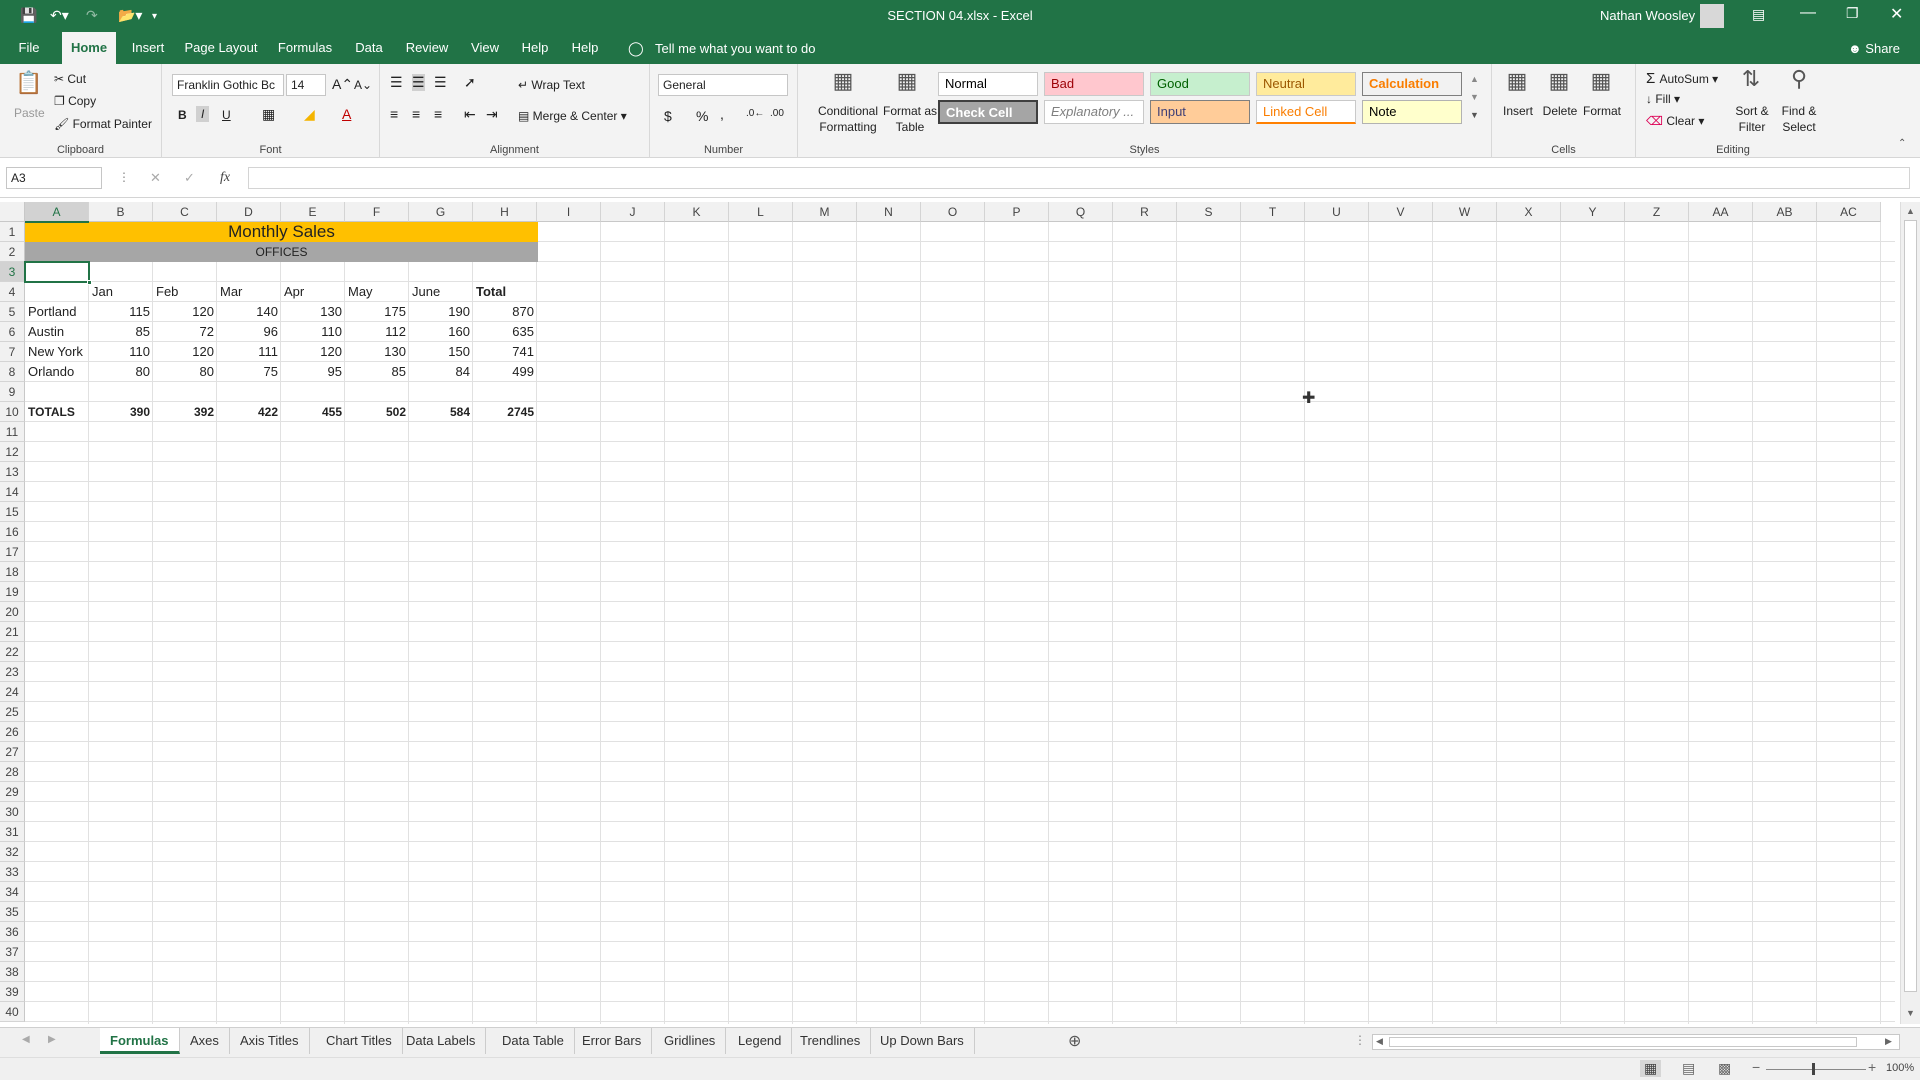 Image resolution: width=1920 pixels, height=1080 pixels. What do you see at coordinates (57, 372) in the screenshot?
I see `office-orlando: Orlando` at bounding box center [57, 372].